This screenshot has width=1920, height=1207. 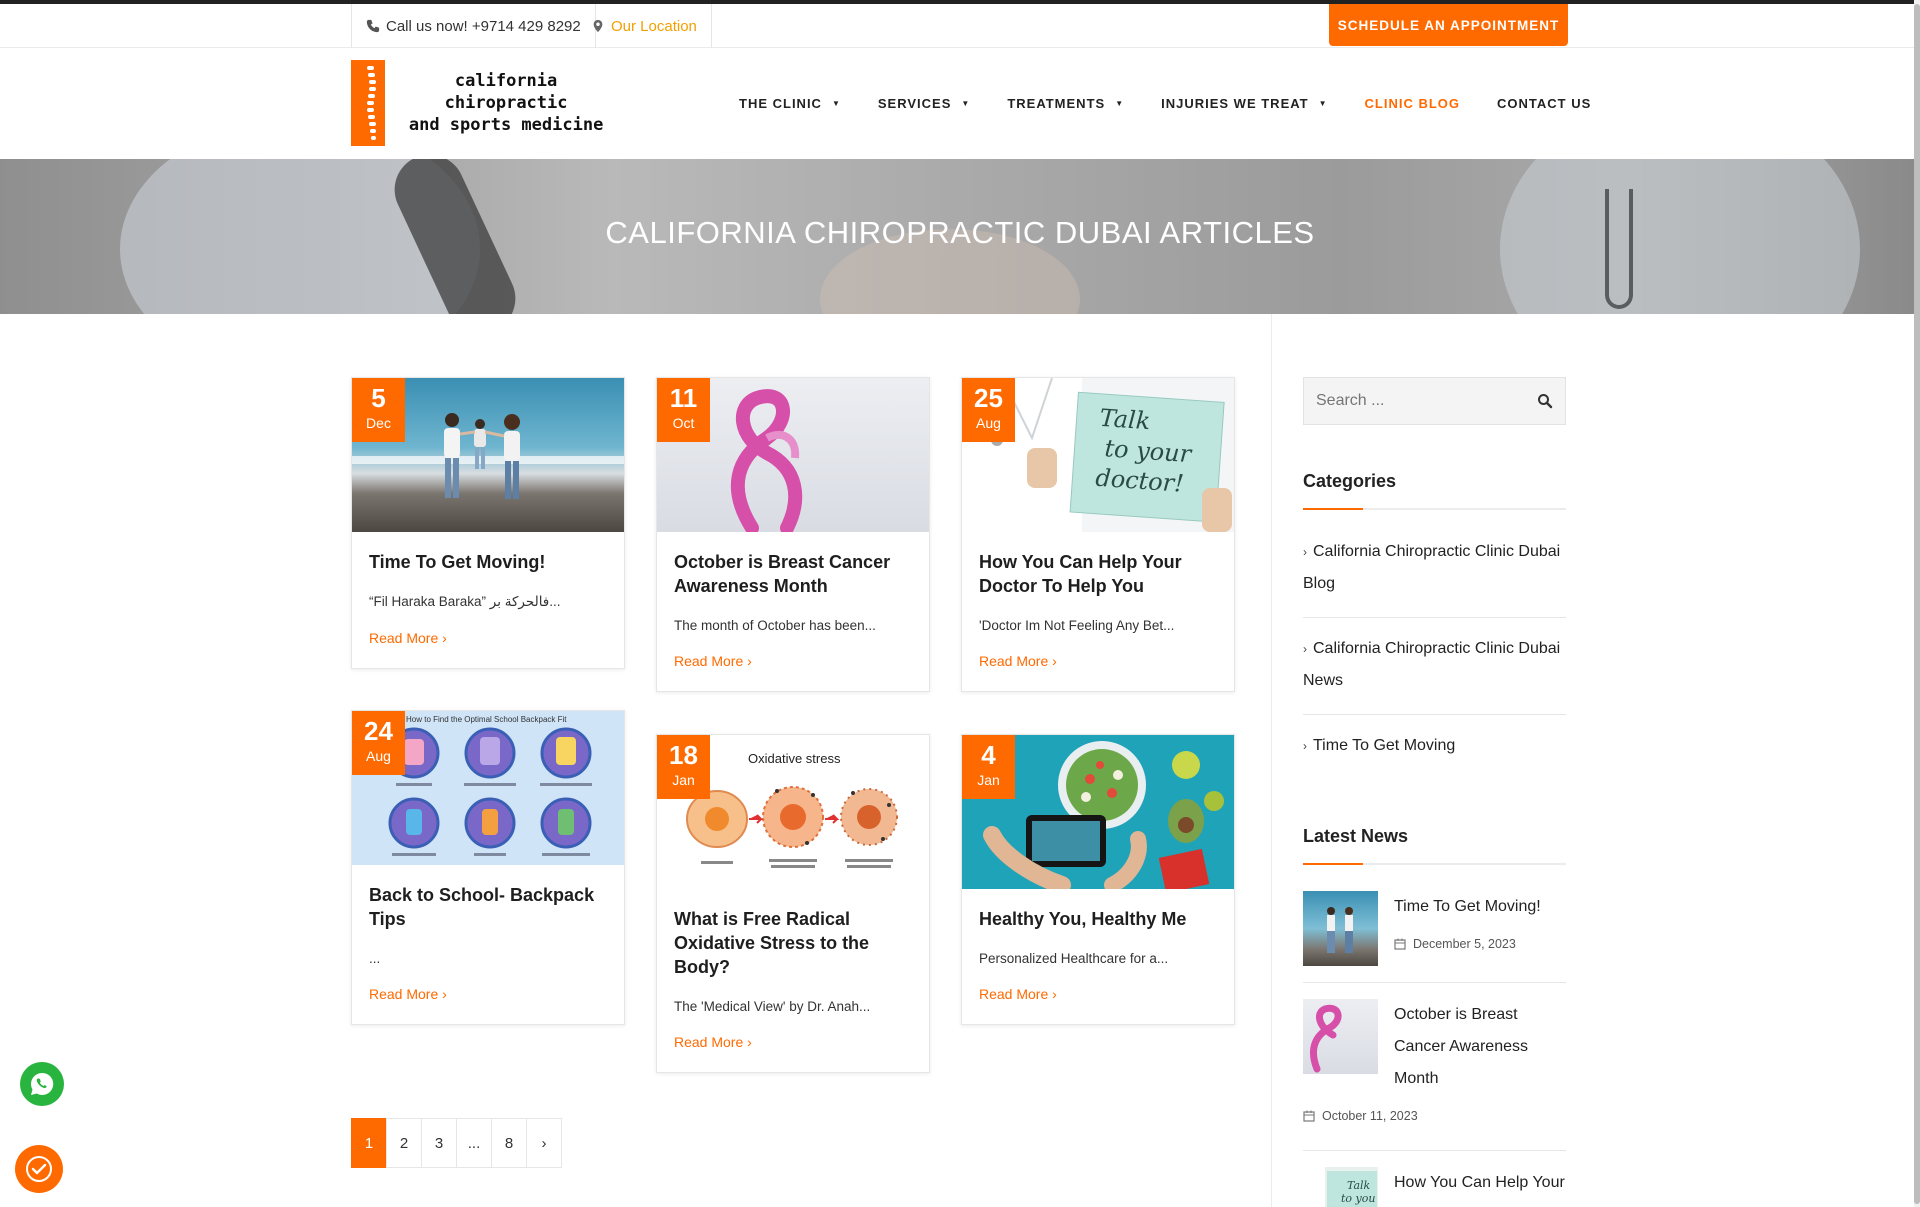 I want to click on post-title: Healthy You, Healthy Me, so click(x=1098, y=919).